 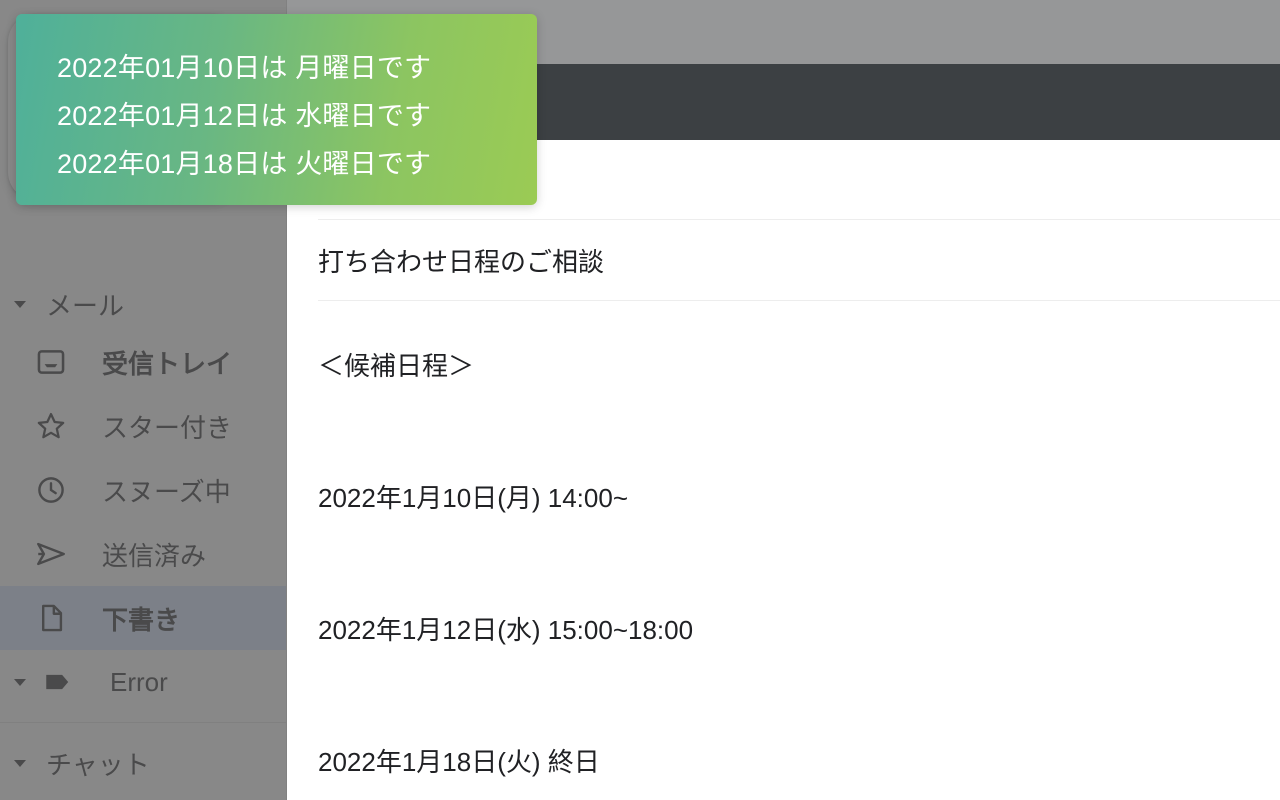 I want to click on sidebar-item-label: 受信トレイ, so click(x=167, y=363).